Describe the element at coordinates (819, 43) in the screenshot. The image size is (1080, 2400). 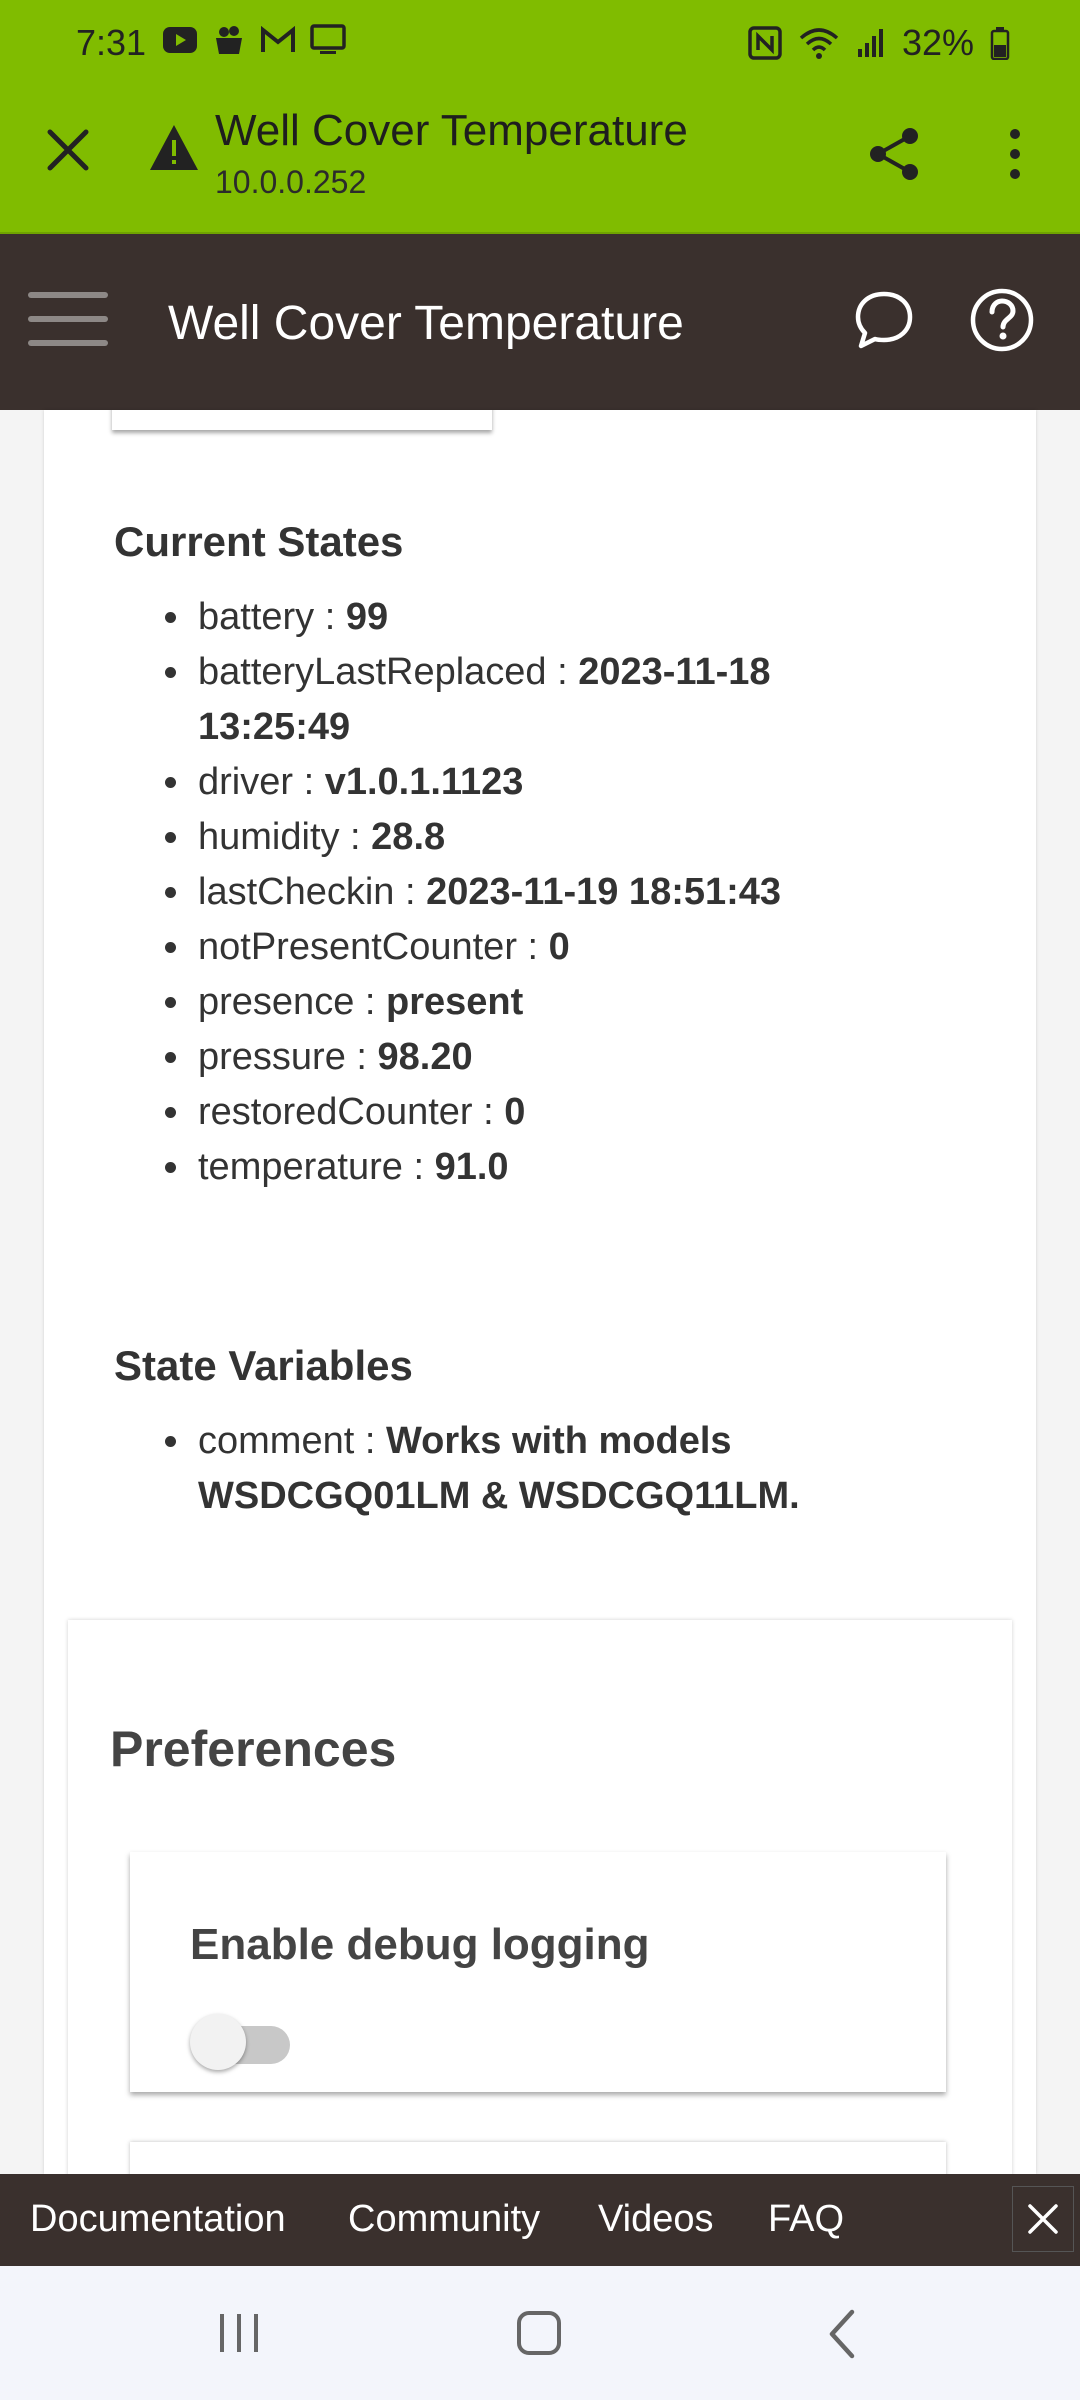
I see `wifi-icon` at that location.